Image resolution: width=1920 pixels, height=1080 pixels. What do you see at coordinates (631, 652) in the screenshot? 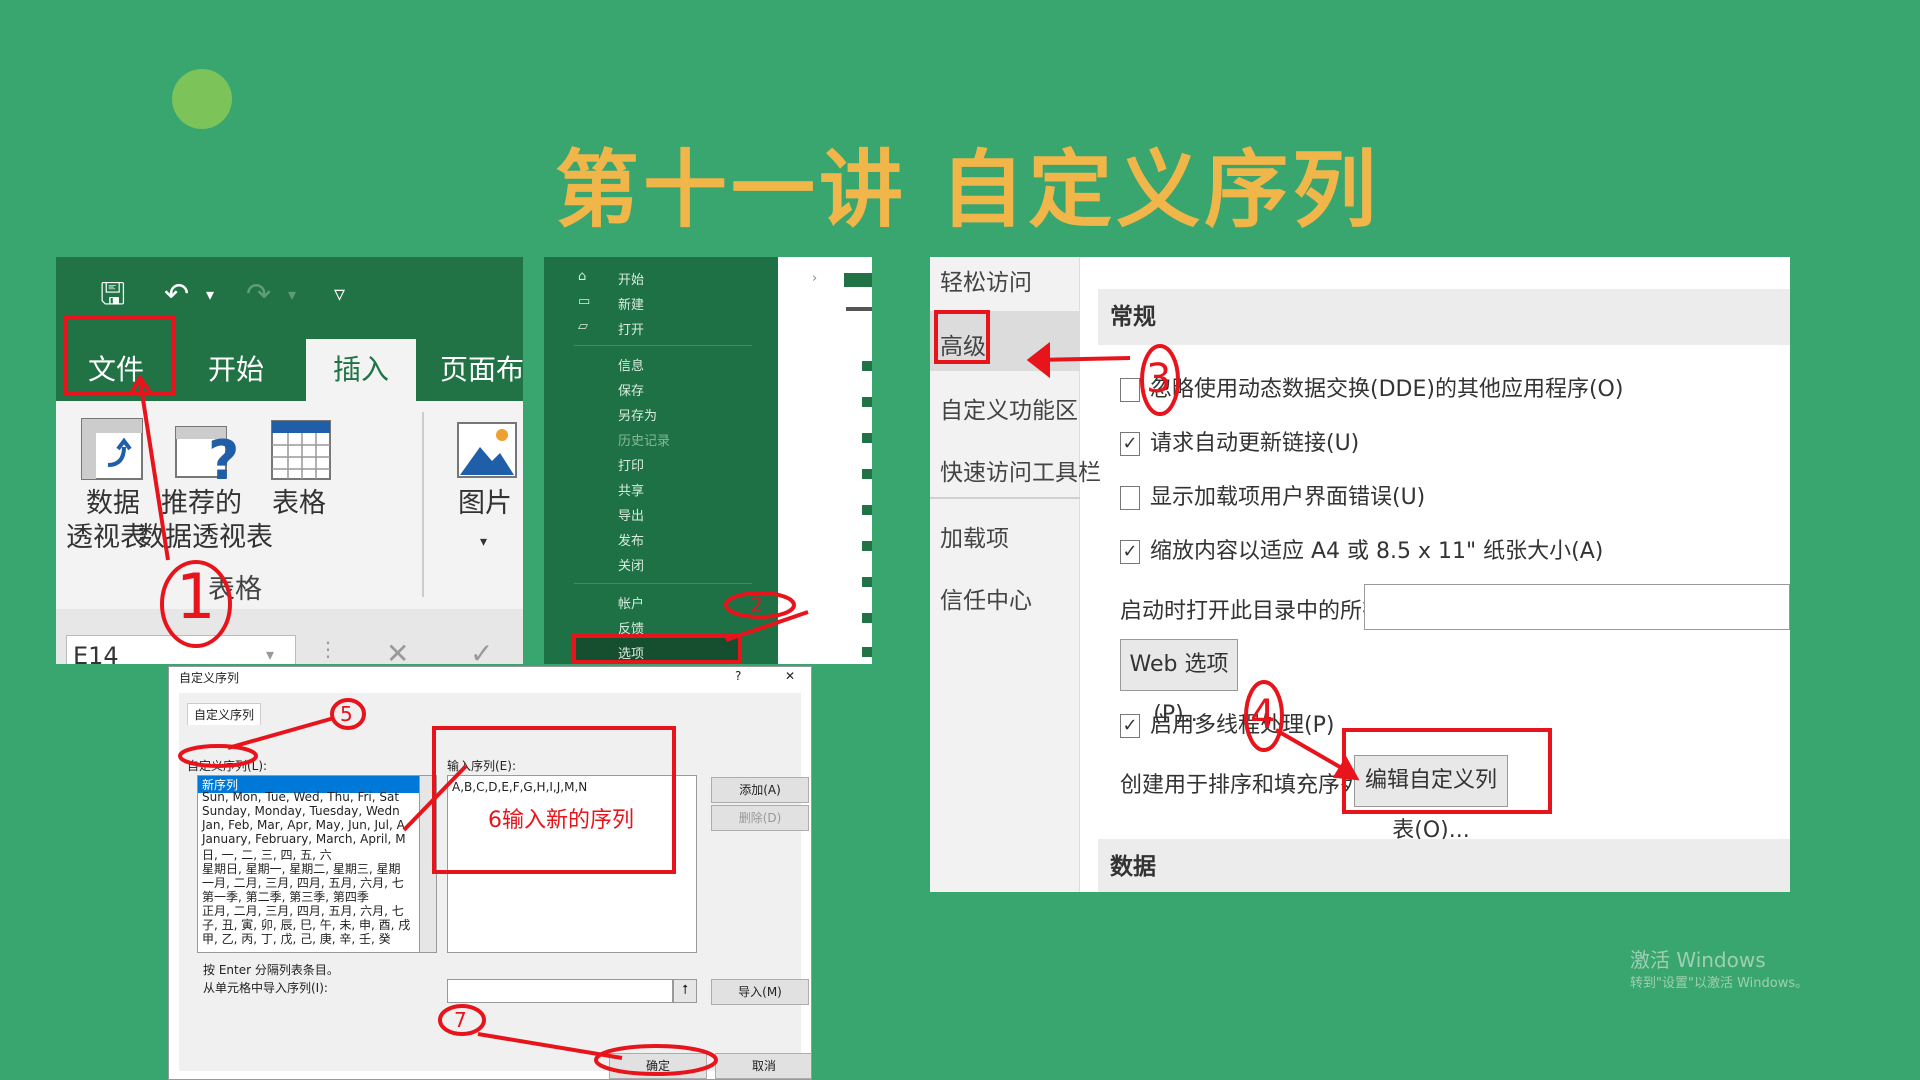
I see `backstage-item-options: 选项` at bounding box center [631, 652].